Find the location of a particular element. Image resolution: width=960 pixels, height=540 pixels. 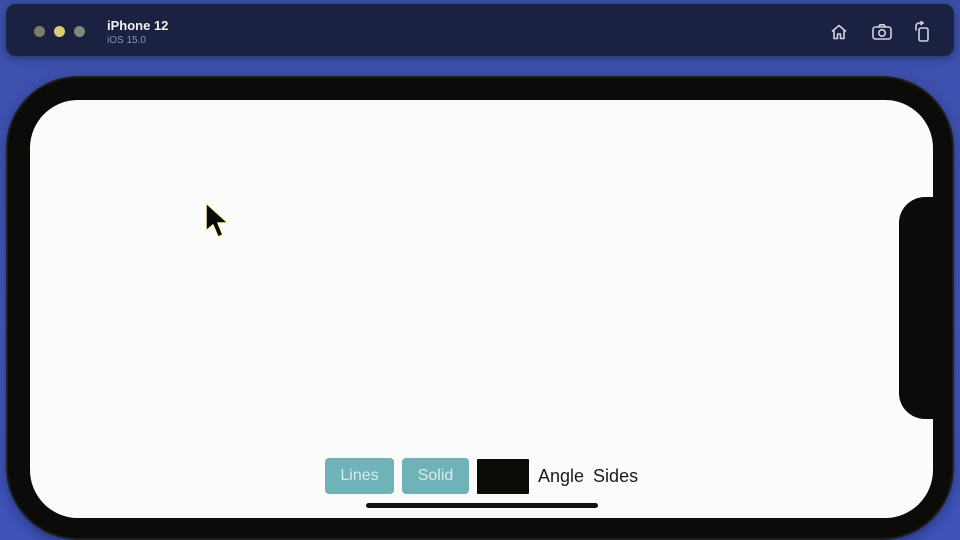

screenshot-icon is located at coordinates (882, 32).